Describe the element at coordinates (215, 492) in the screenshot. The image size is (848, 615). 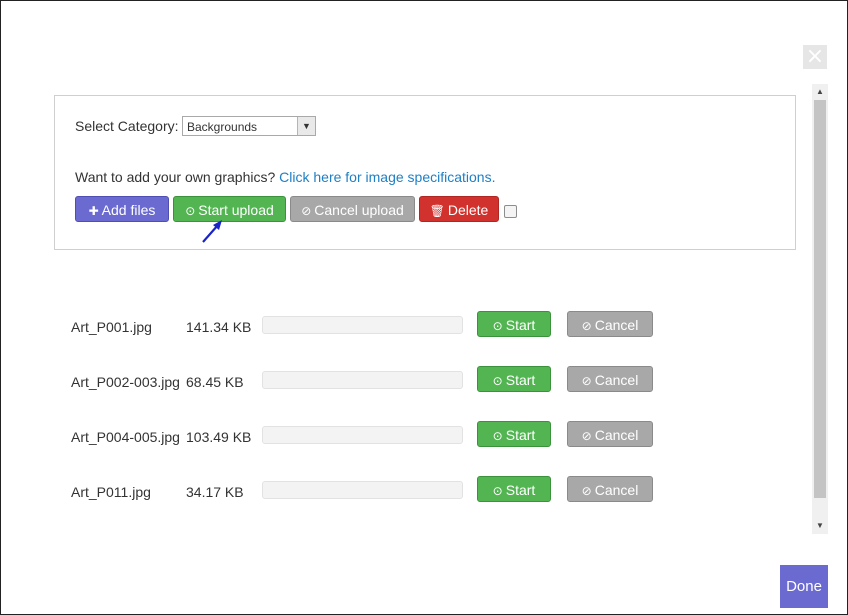
I see `file-size: 34.17 KB` at that location.